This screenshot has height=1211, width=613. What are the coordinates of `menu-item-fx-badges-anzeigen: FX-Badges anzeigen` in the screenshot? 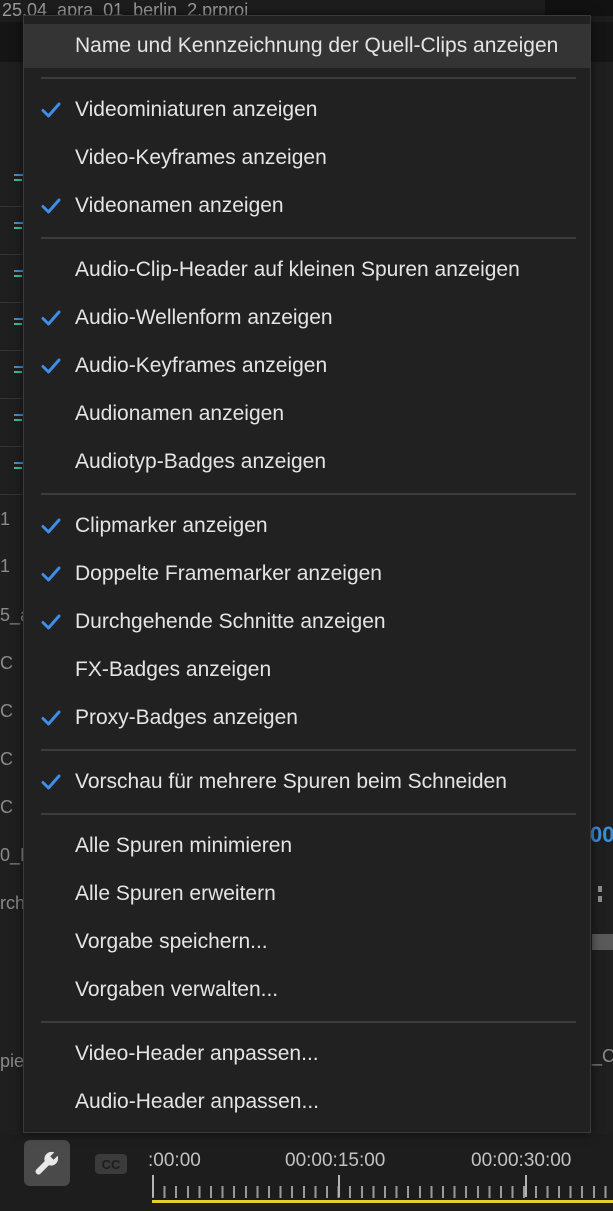 It's located at (307, 670).